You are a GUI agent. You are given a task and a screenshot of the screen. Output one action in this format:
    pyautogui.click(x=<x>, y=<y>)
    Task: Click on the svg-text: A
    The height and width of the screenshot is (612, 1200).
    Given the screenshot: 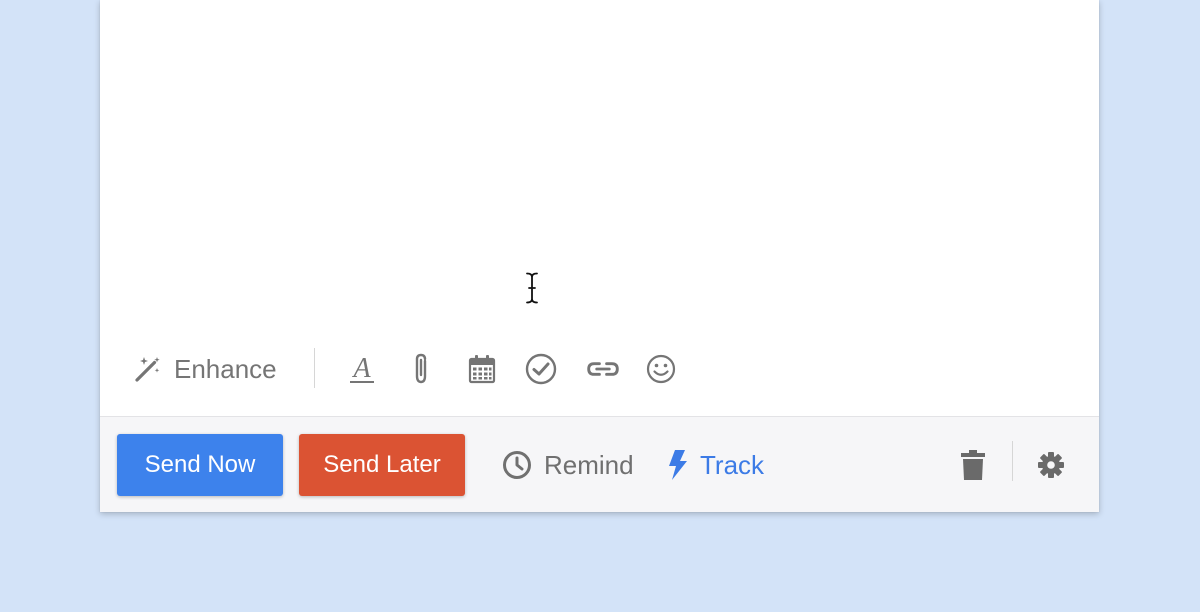 What is the action you would take?
    pyautogui.click(x=361, y=368)
    